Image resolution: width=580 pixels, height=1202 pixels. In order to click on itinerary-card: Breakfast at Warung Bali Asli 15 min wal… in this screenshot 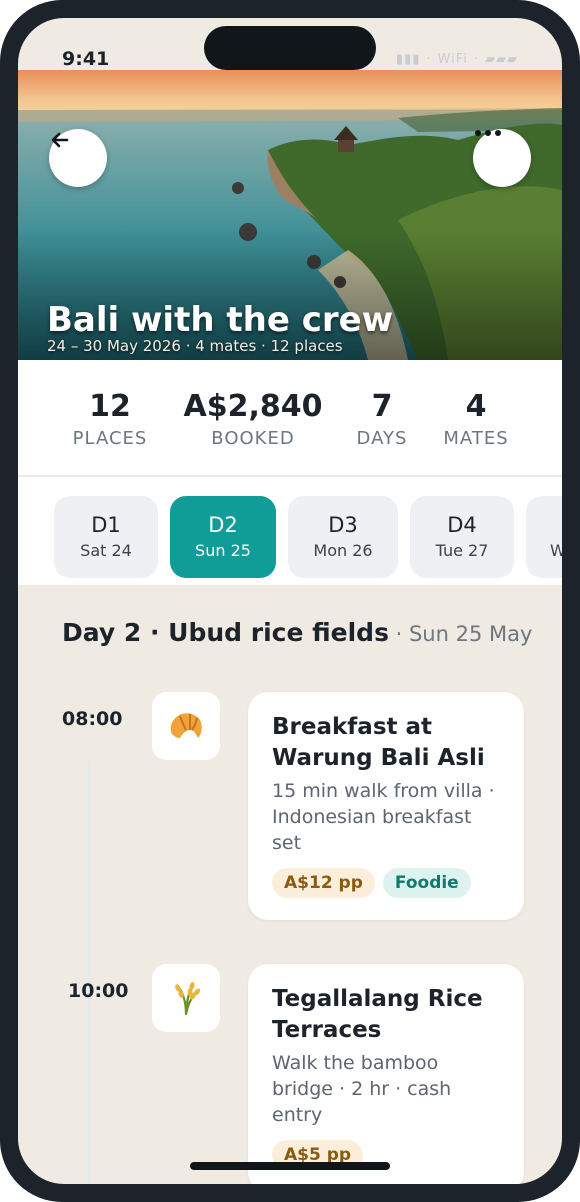, I will do `click(386, 806)`.